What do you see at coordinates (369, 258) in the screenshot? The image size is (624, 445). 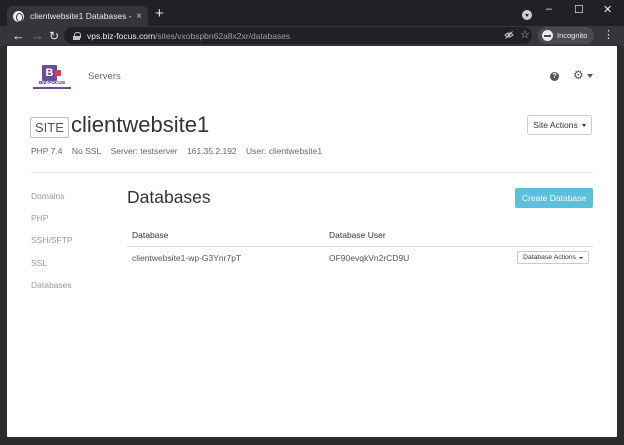 I see `database-user: OF90evqkVn2rCD9U` at bounding box center [369, 258].